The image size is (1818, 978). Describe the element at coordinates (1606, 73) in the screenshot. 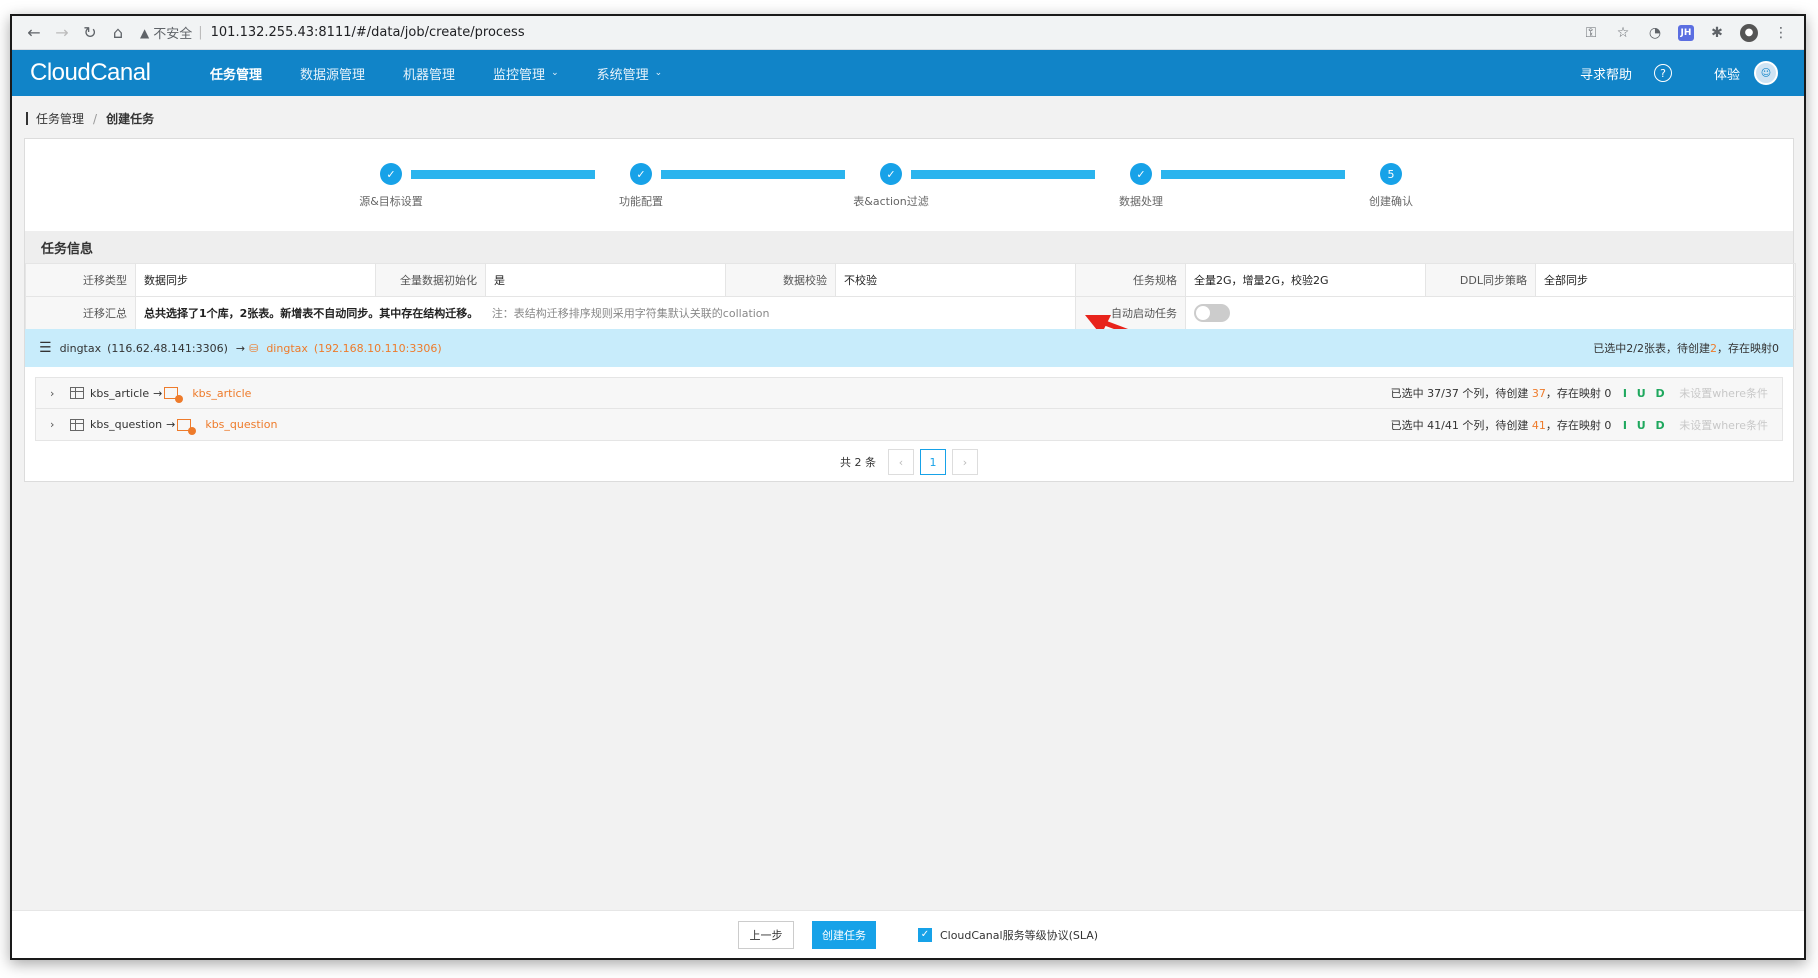

I see `help-link: 寻求帮助` at that location.